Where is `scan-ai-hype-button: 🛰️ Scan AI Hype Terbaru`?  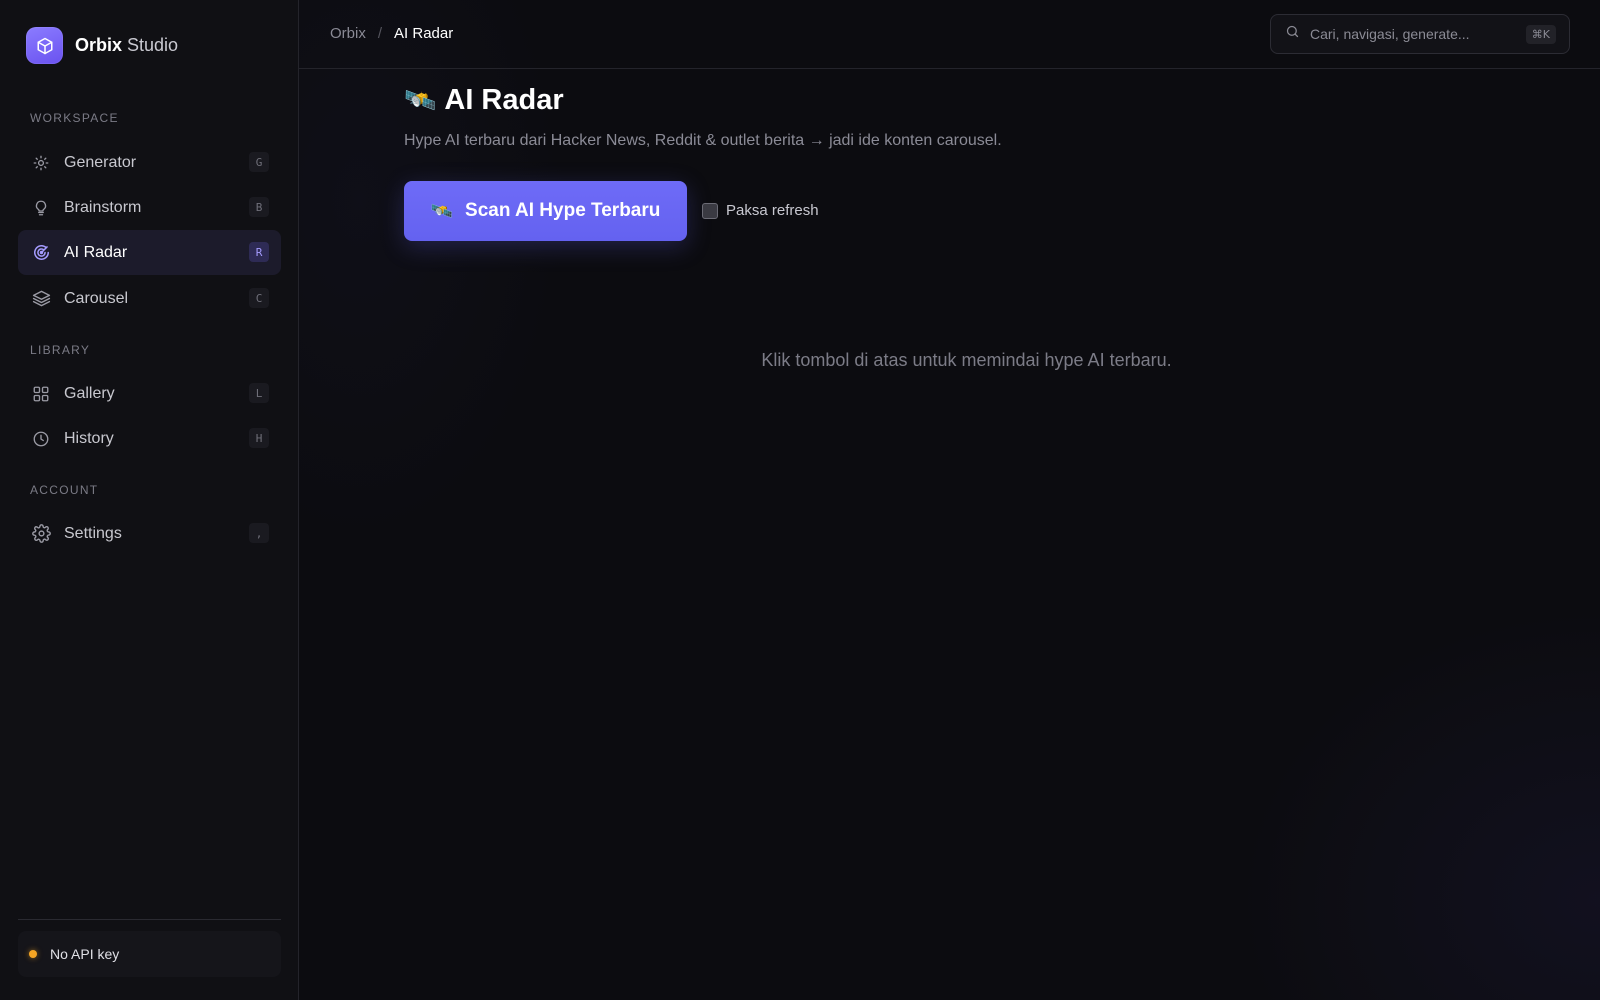 scan-ai-hype-button: 🛰️ Scan AI Hype Terbaru is located at coordinates (545, 211).